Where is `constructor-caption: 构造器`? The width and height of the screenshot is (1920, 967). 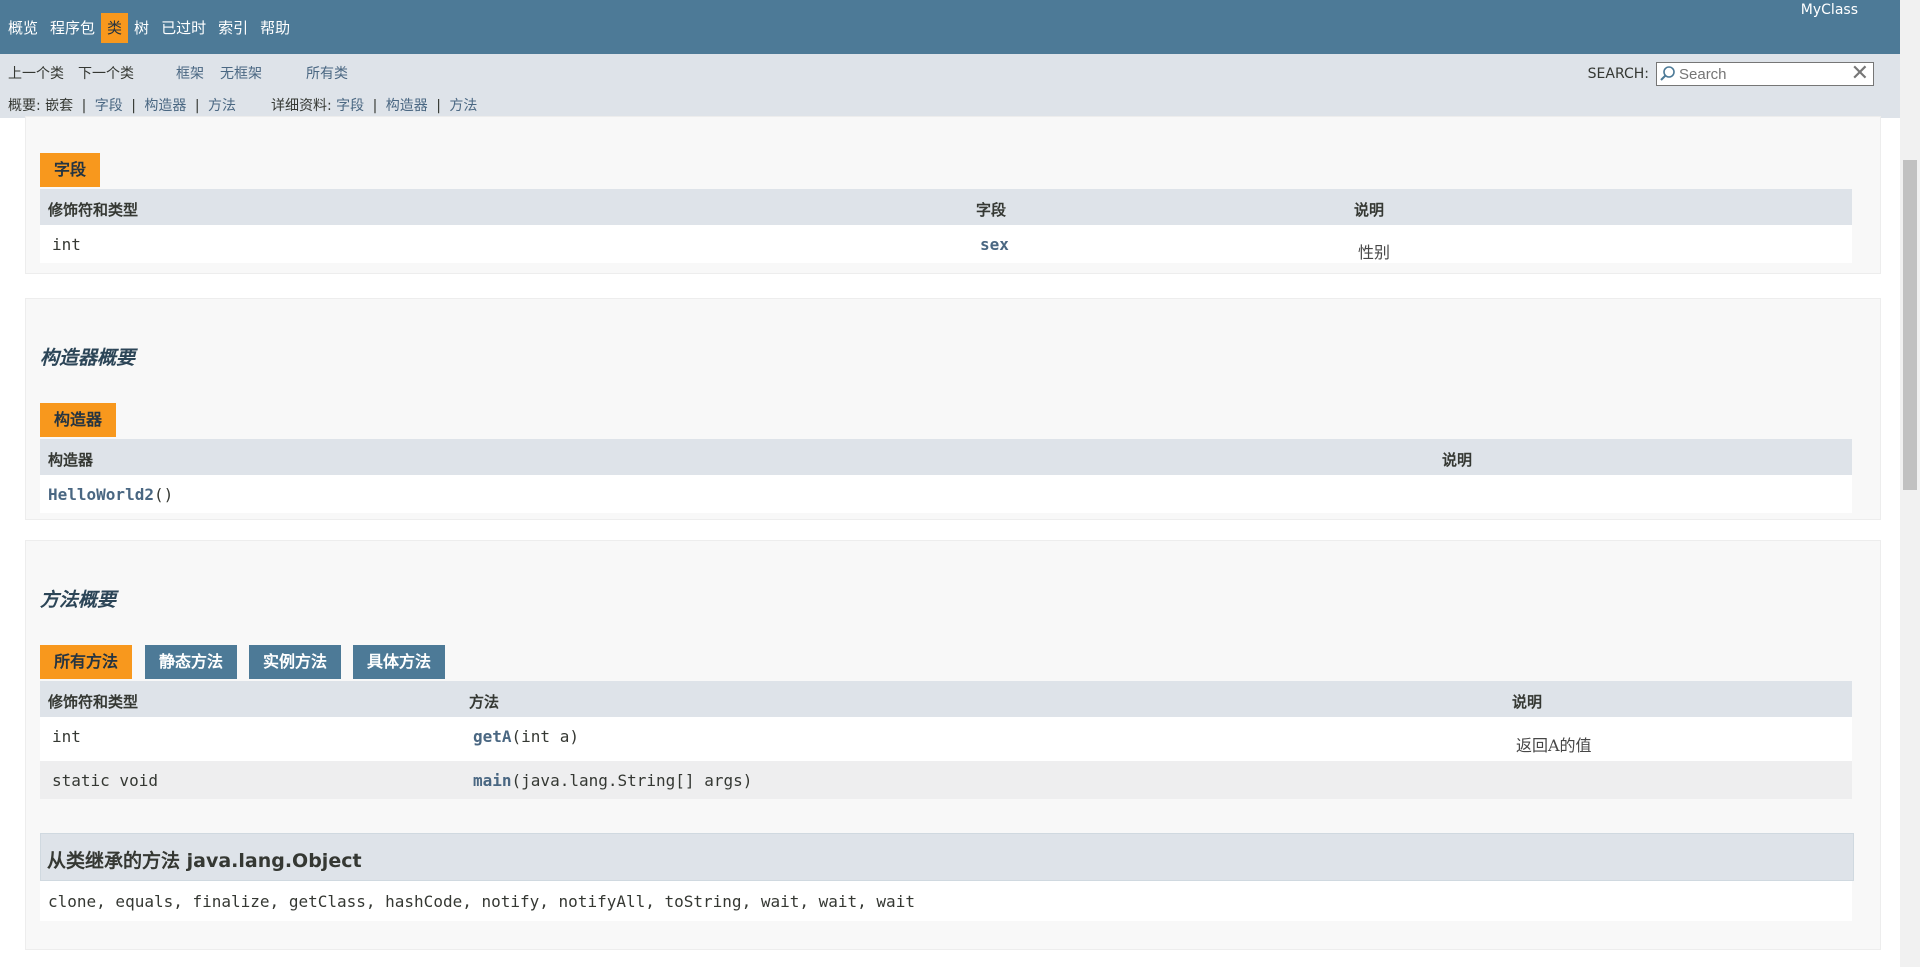 constructor-caption: 构造器 is located at coordinates (78, 420).